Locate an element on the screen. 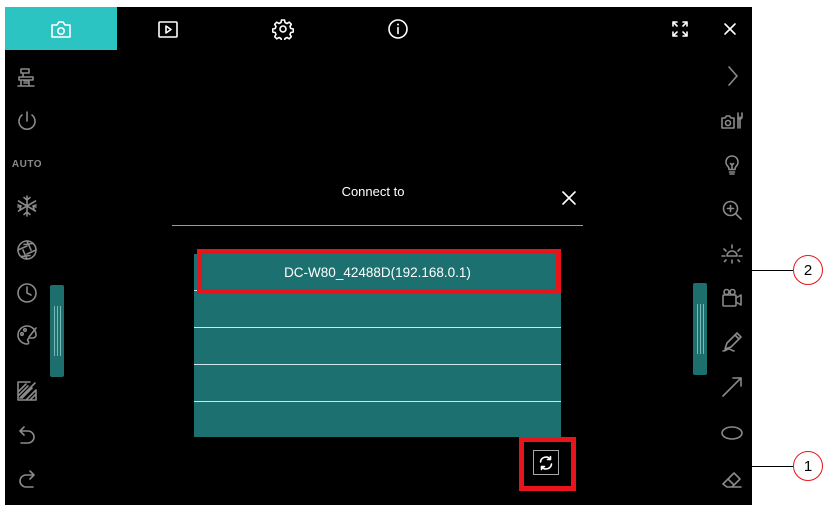 The width and height of the screenshot is (824, 505). dialog-close-button is located at coordinates (569, 198).